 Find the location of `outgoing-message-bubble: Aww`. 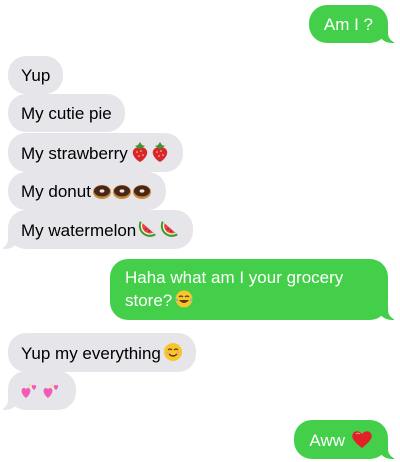

outgoing-message-bubble: Aww is located at coordinates (346, 439).